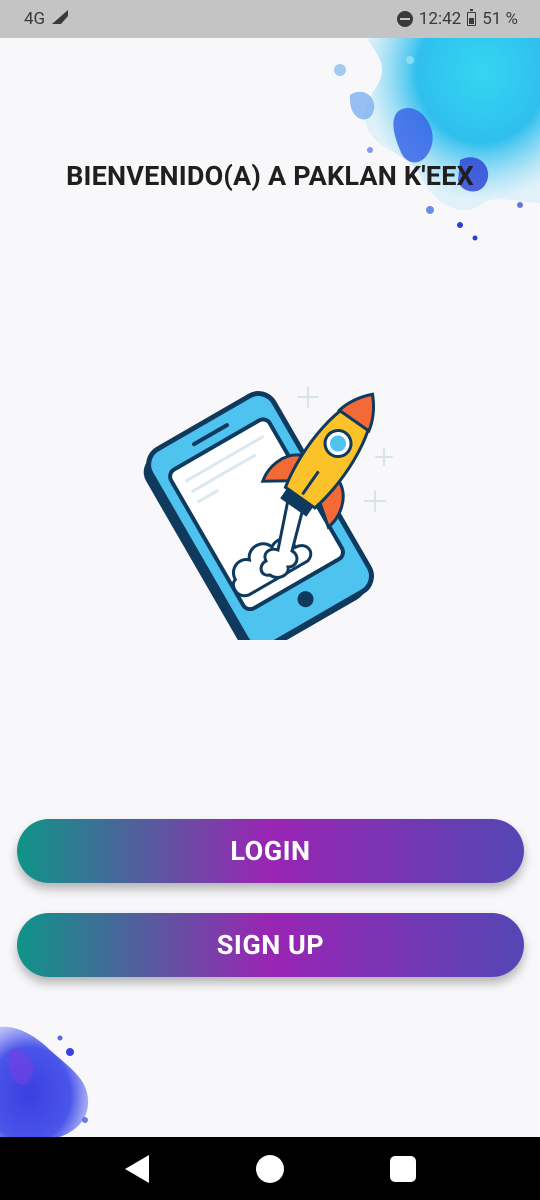 The height and width of the screenshot is (1200, 540). What do you see at coordinates (270, 945) in the screenshot?
I see `signup-button: SIGN UP` at bounding box center [270, 945].